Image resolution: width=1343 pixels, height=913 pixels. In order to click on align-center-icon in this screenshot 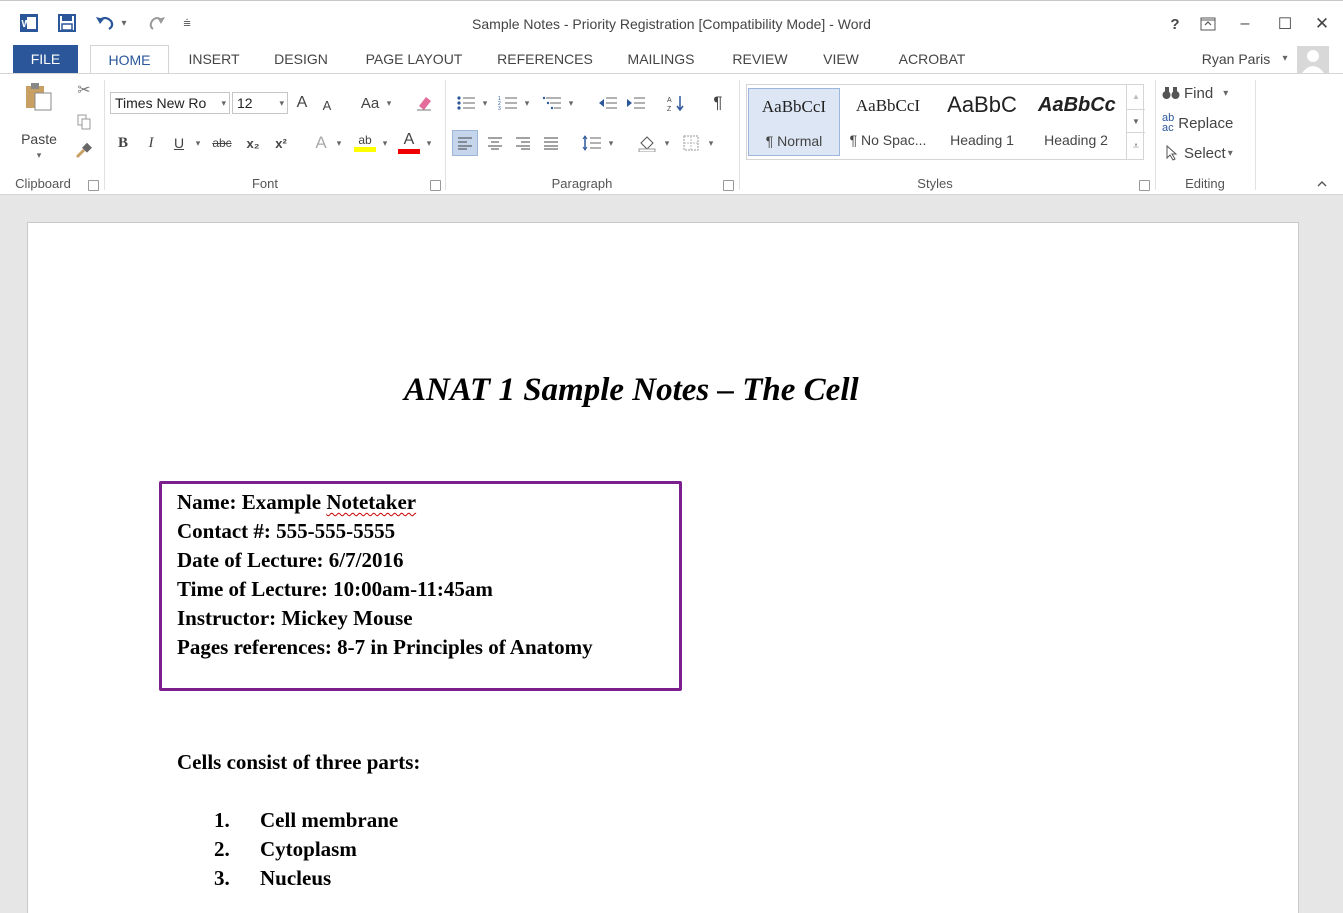, I will do `click(495, 143)`.